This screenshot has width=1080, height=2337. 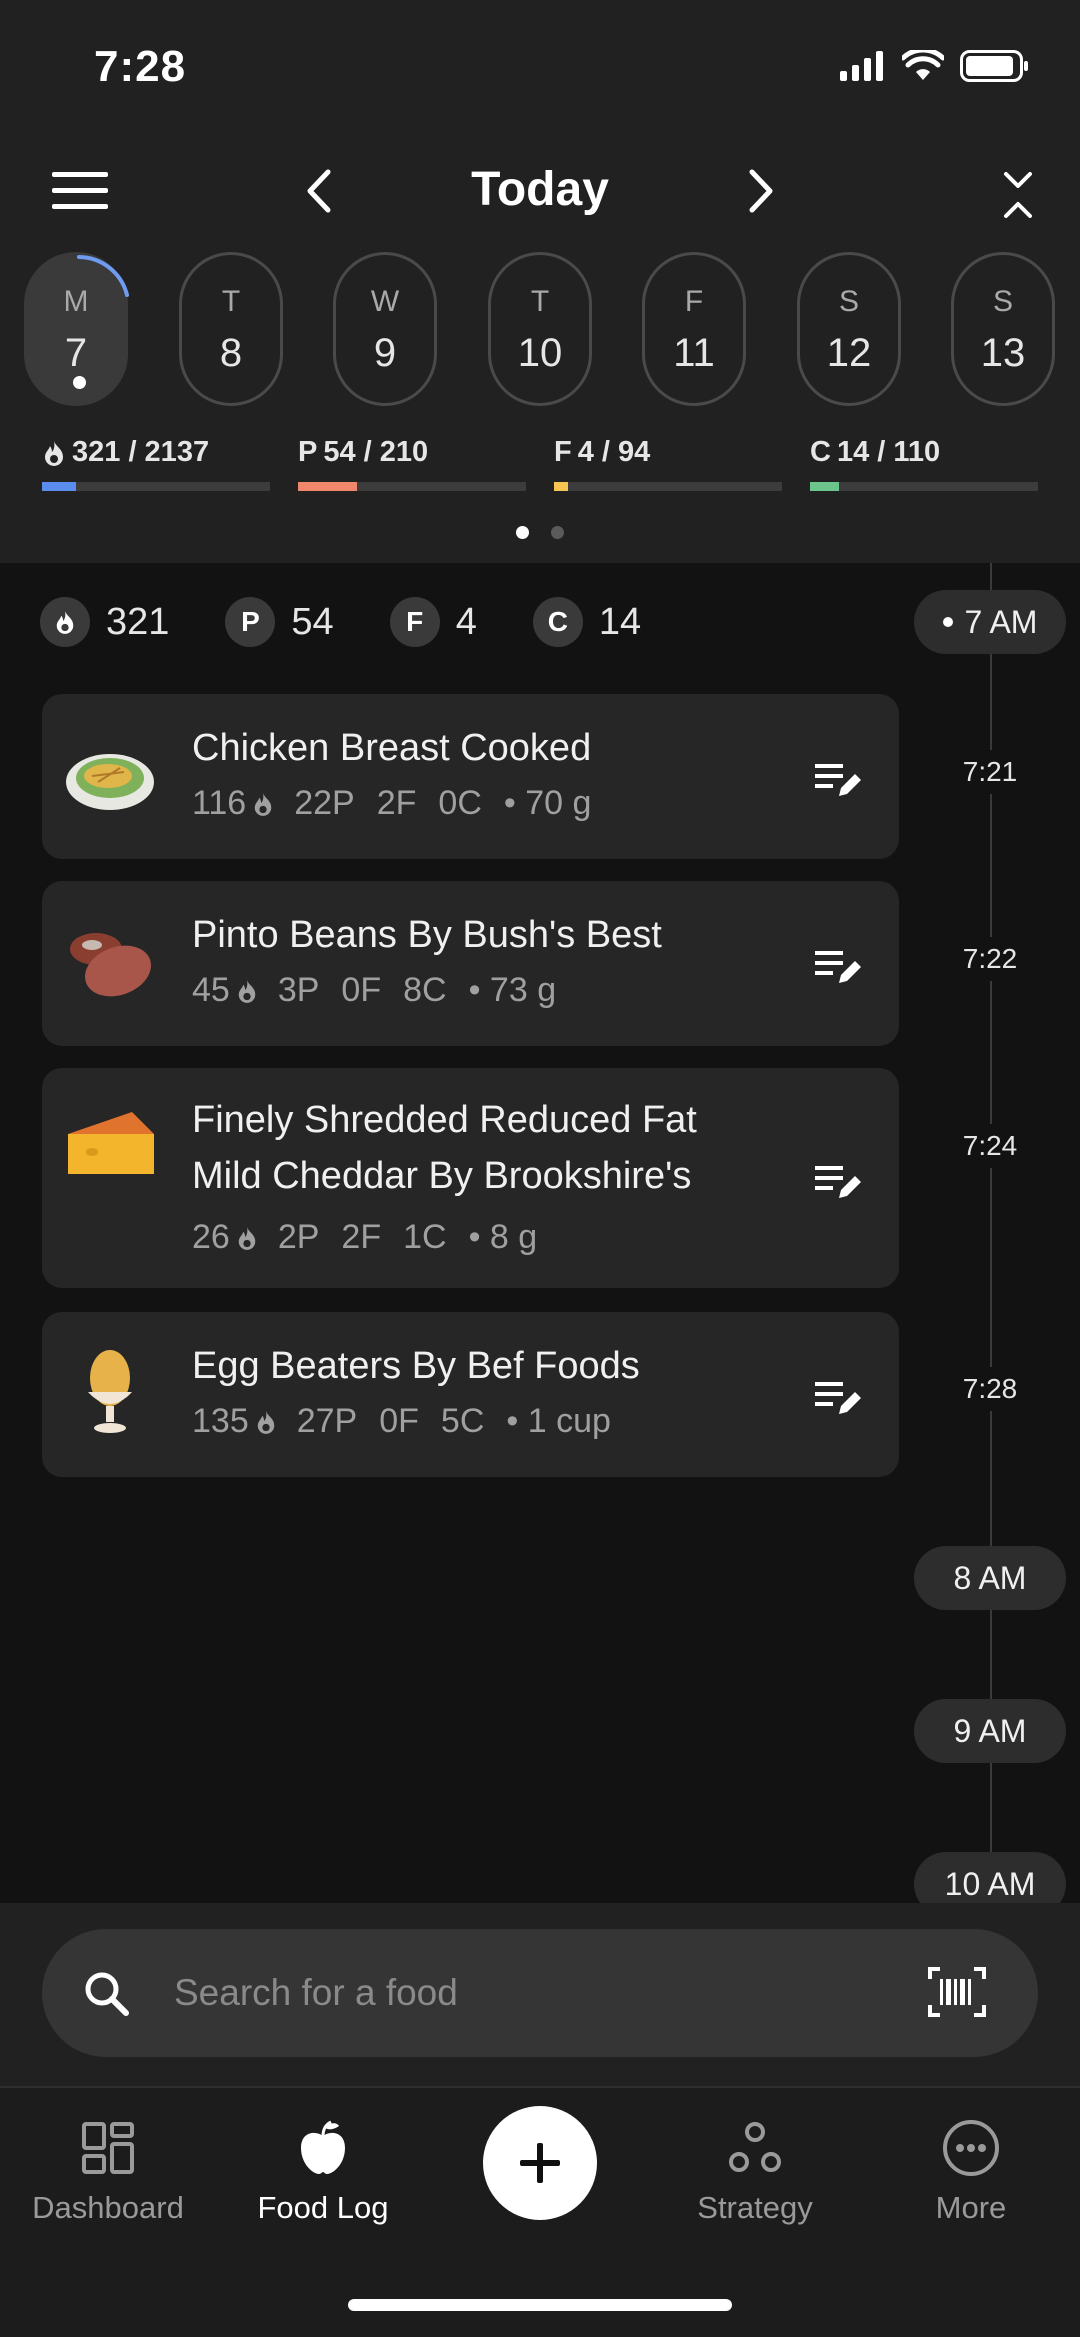 I want to click on day-number: 8, so click(x=231, y=353).